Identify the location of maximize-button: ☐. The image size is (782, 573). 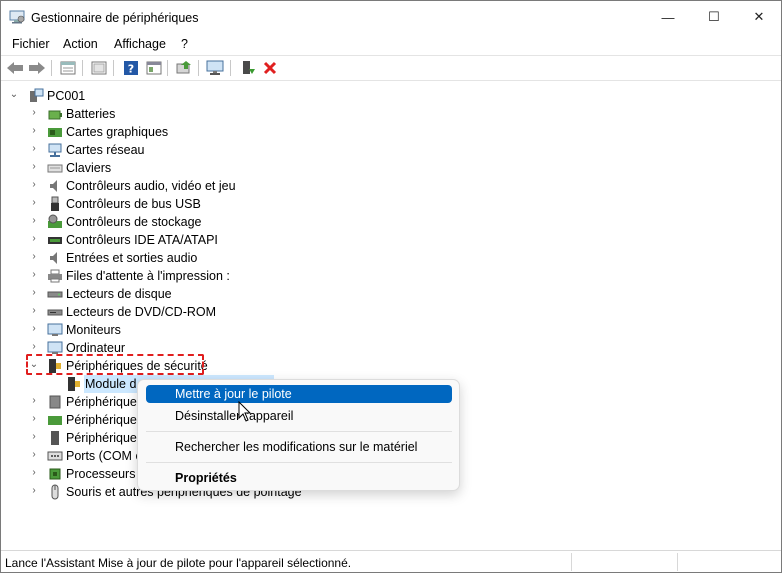
(714, 17).